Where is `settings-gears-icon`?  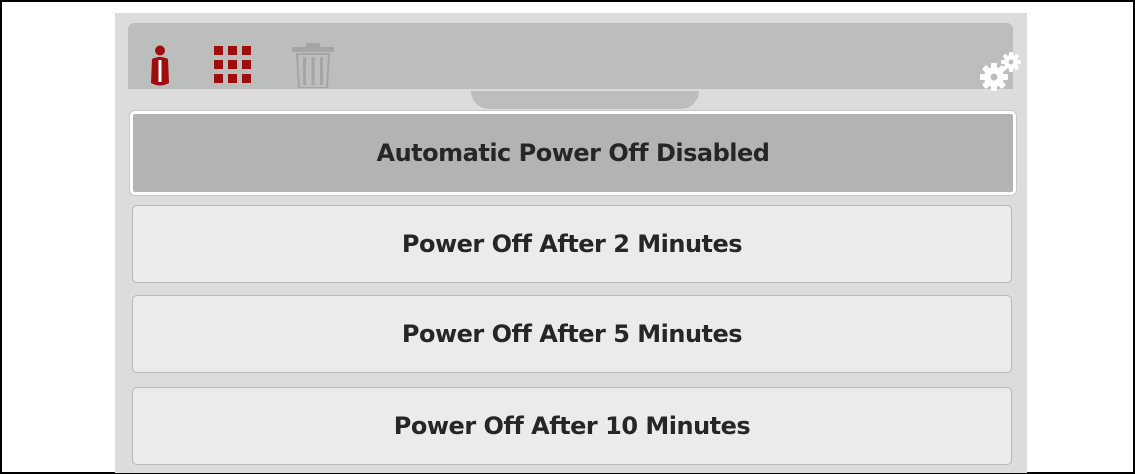
settings-gears-icon is located at coordinates (1000, 71).